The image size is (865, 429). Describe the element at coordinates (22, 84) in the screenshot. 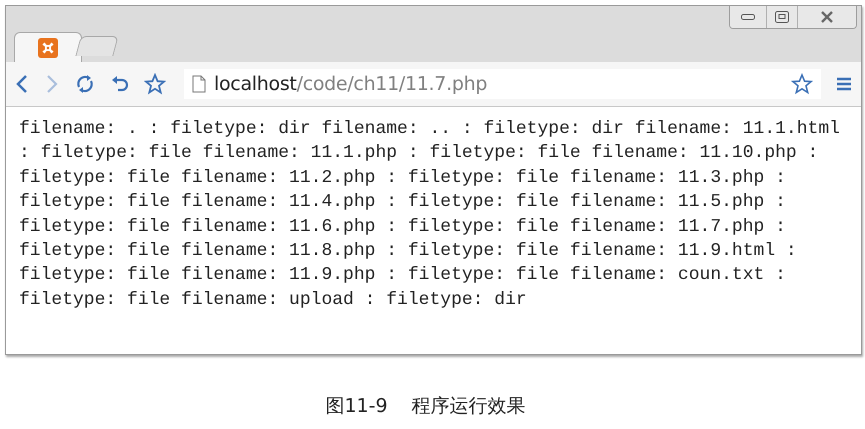

I see `back-button` at that location.